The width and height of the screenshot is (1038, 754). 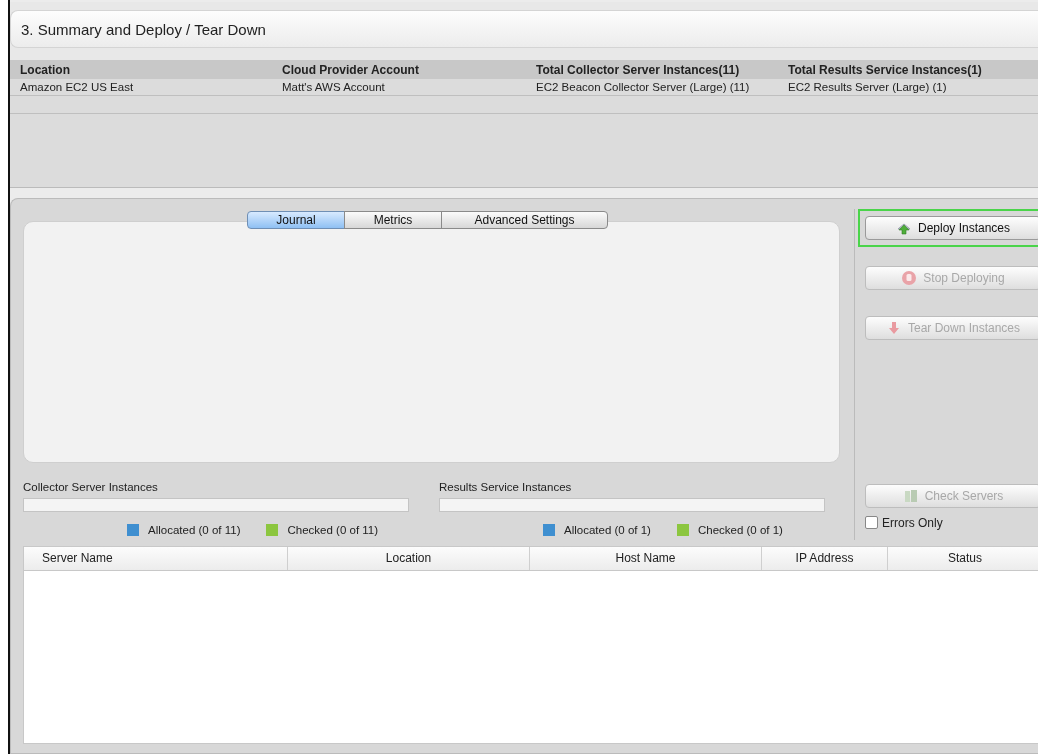 I want to click on table-cell-text: EC2 Beacon Collector Server (Large) (11), so click(x=643, y=87).